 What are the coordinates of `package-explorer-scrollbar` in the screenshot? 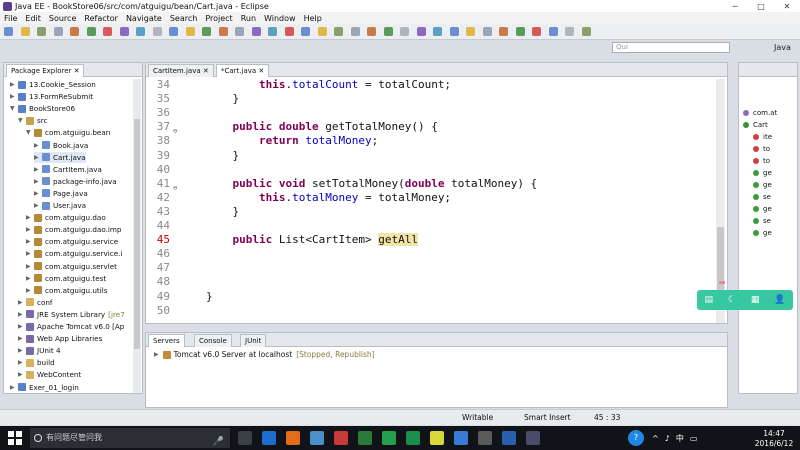 It's located at (137, 236).